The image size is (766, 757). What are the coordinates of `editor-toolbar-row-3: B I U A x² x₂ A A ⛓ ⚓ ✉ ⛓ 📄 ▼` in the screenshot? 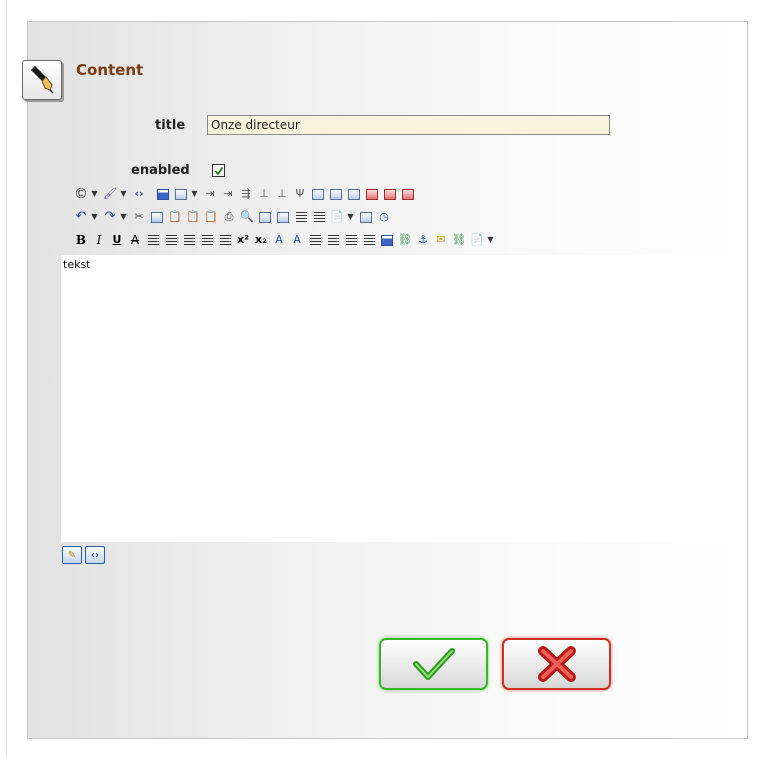 It's located at (285, 240).